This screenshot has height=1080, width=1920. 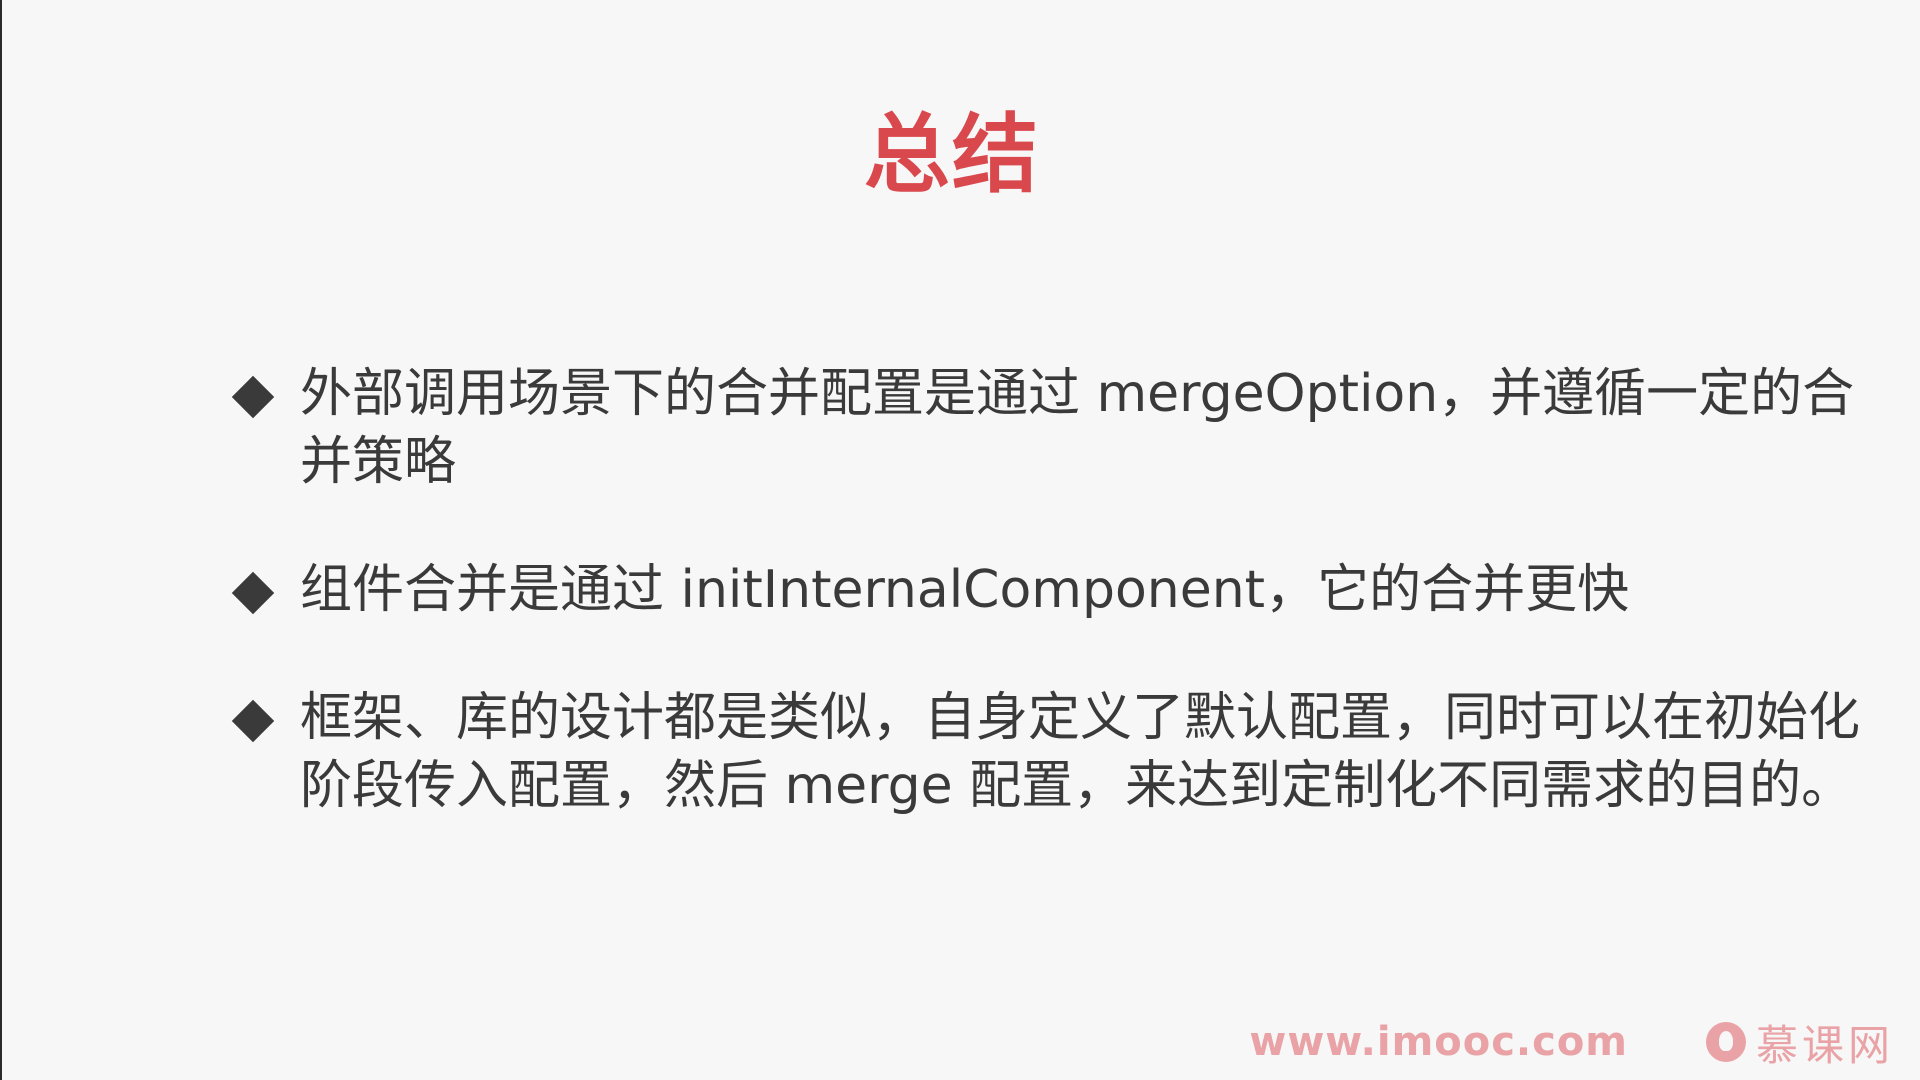 What do you see at coordinates (1725, 1042) in the screenshot?
I see `imooc-flame-logo-icon` at bounding box center [1725, 1042].